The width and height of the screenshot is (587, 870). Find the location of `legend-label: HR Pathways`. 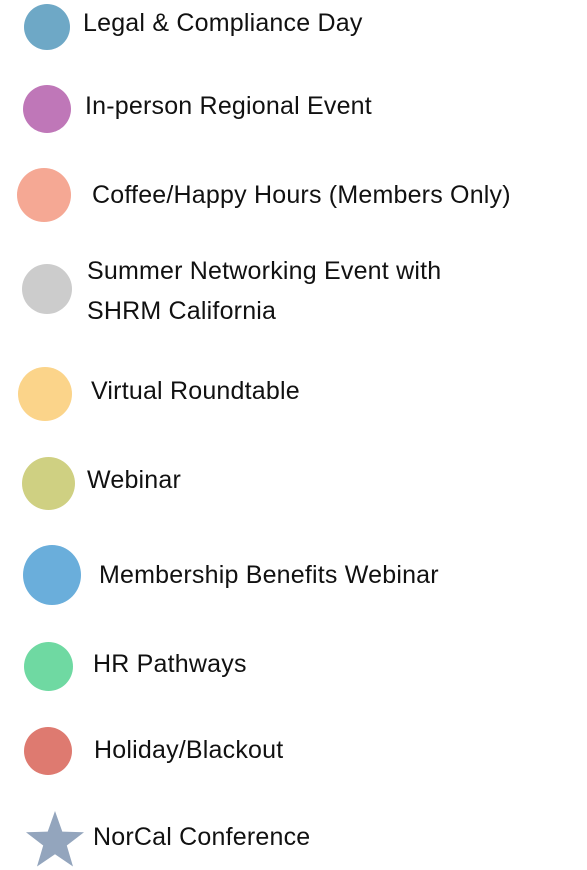

legend-label: HR Pathways is located at coordinates (170, 664).